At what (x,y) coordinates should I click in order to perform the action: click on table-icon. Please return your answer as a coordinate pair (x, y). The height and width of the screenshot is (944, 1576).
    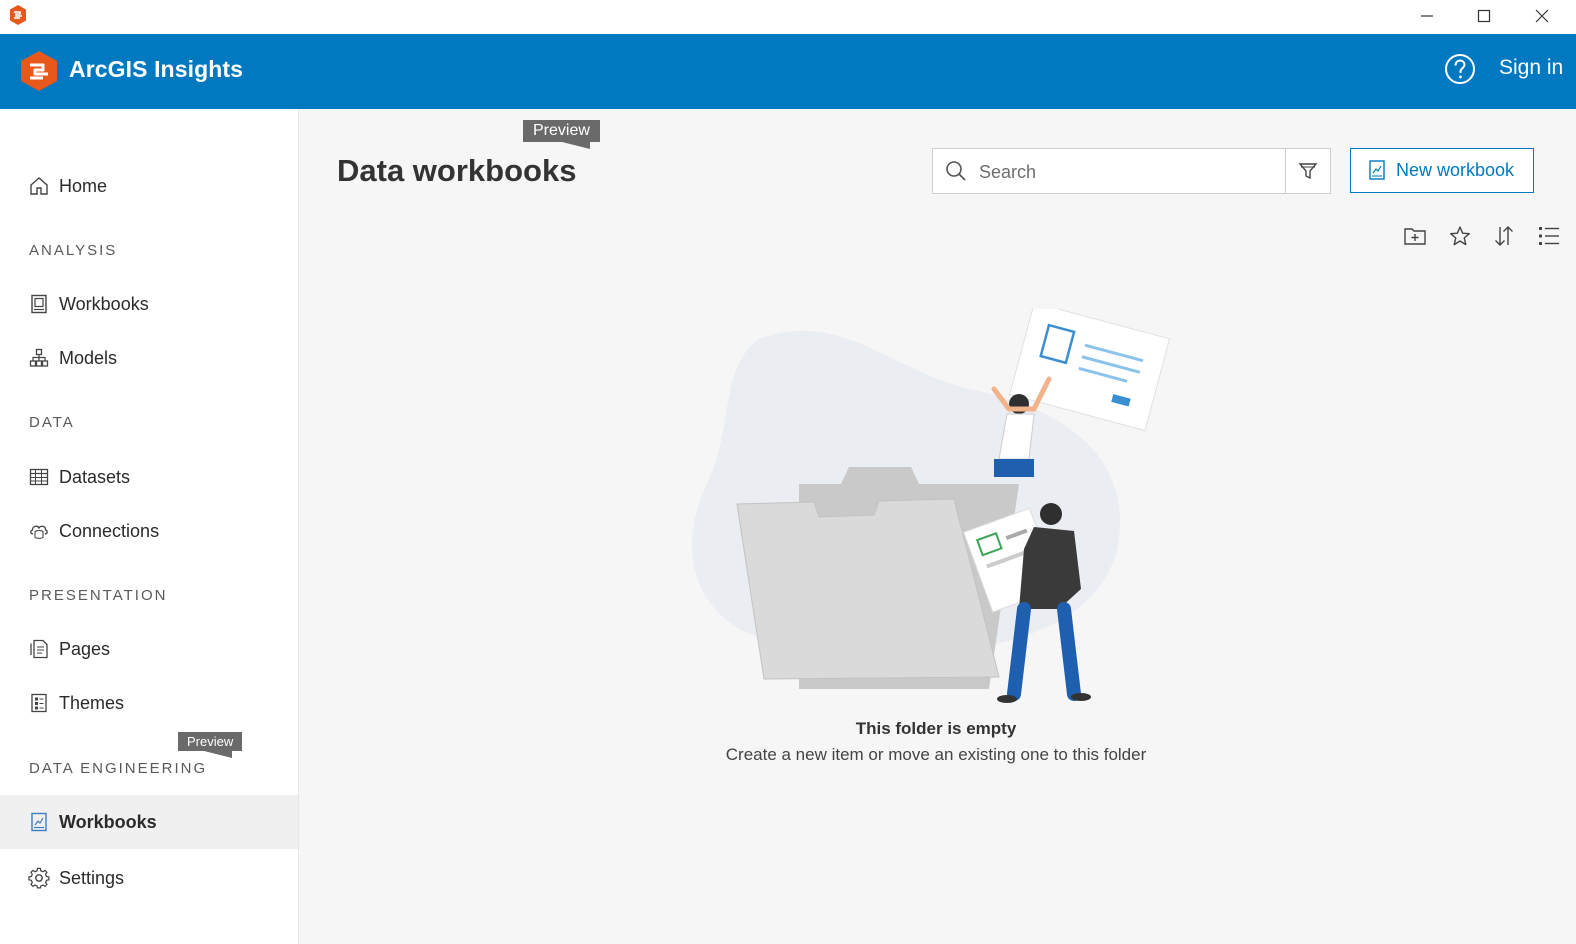
    Looking at the image, I should click on (39, 477).